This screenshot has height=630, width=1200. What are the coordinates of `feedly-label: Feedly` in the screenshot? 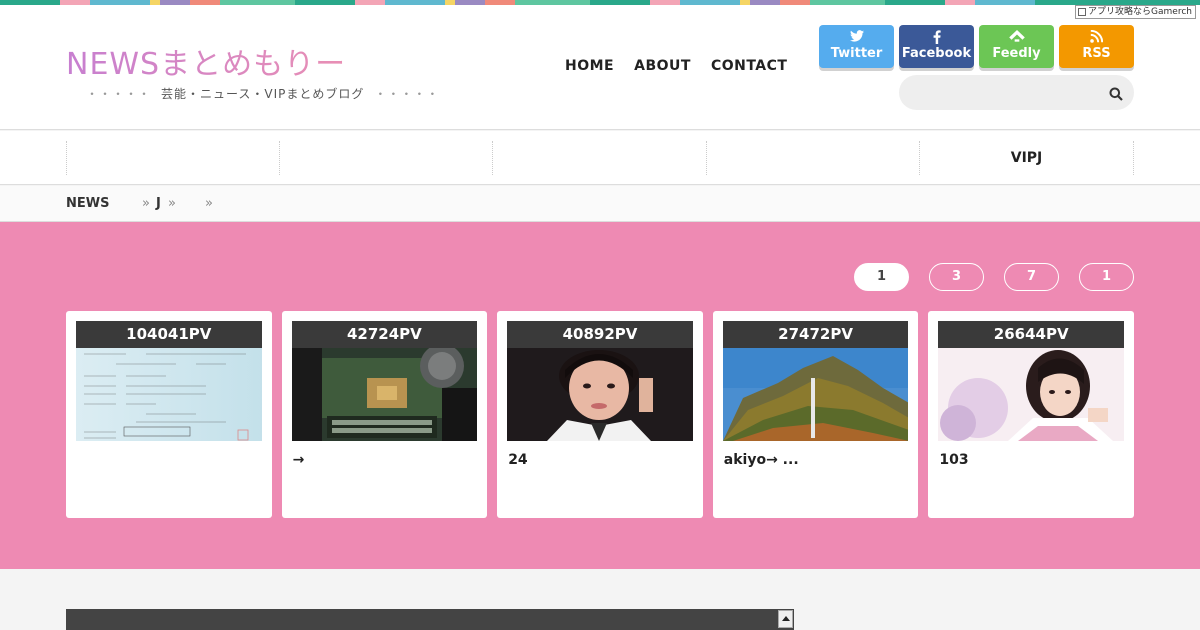 It's located at (1016, 53).